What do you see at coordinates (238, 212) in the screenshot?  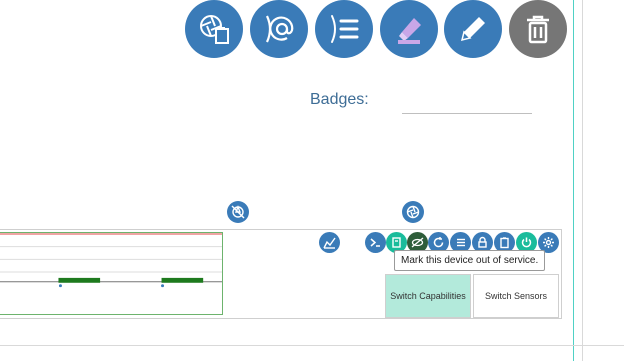 I see `aperture-off-icon` at bounding box center [238, 212].